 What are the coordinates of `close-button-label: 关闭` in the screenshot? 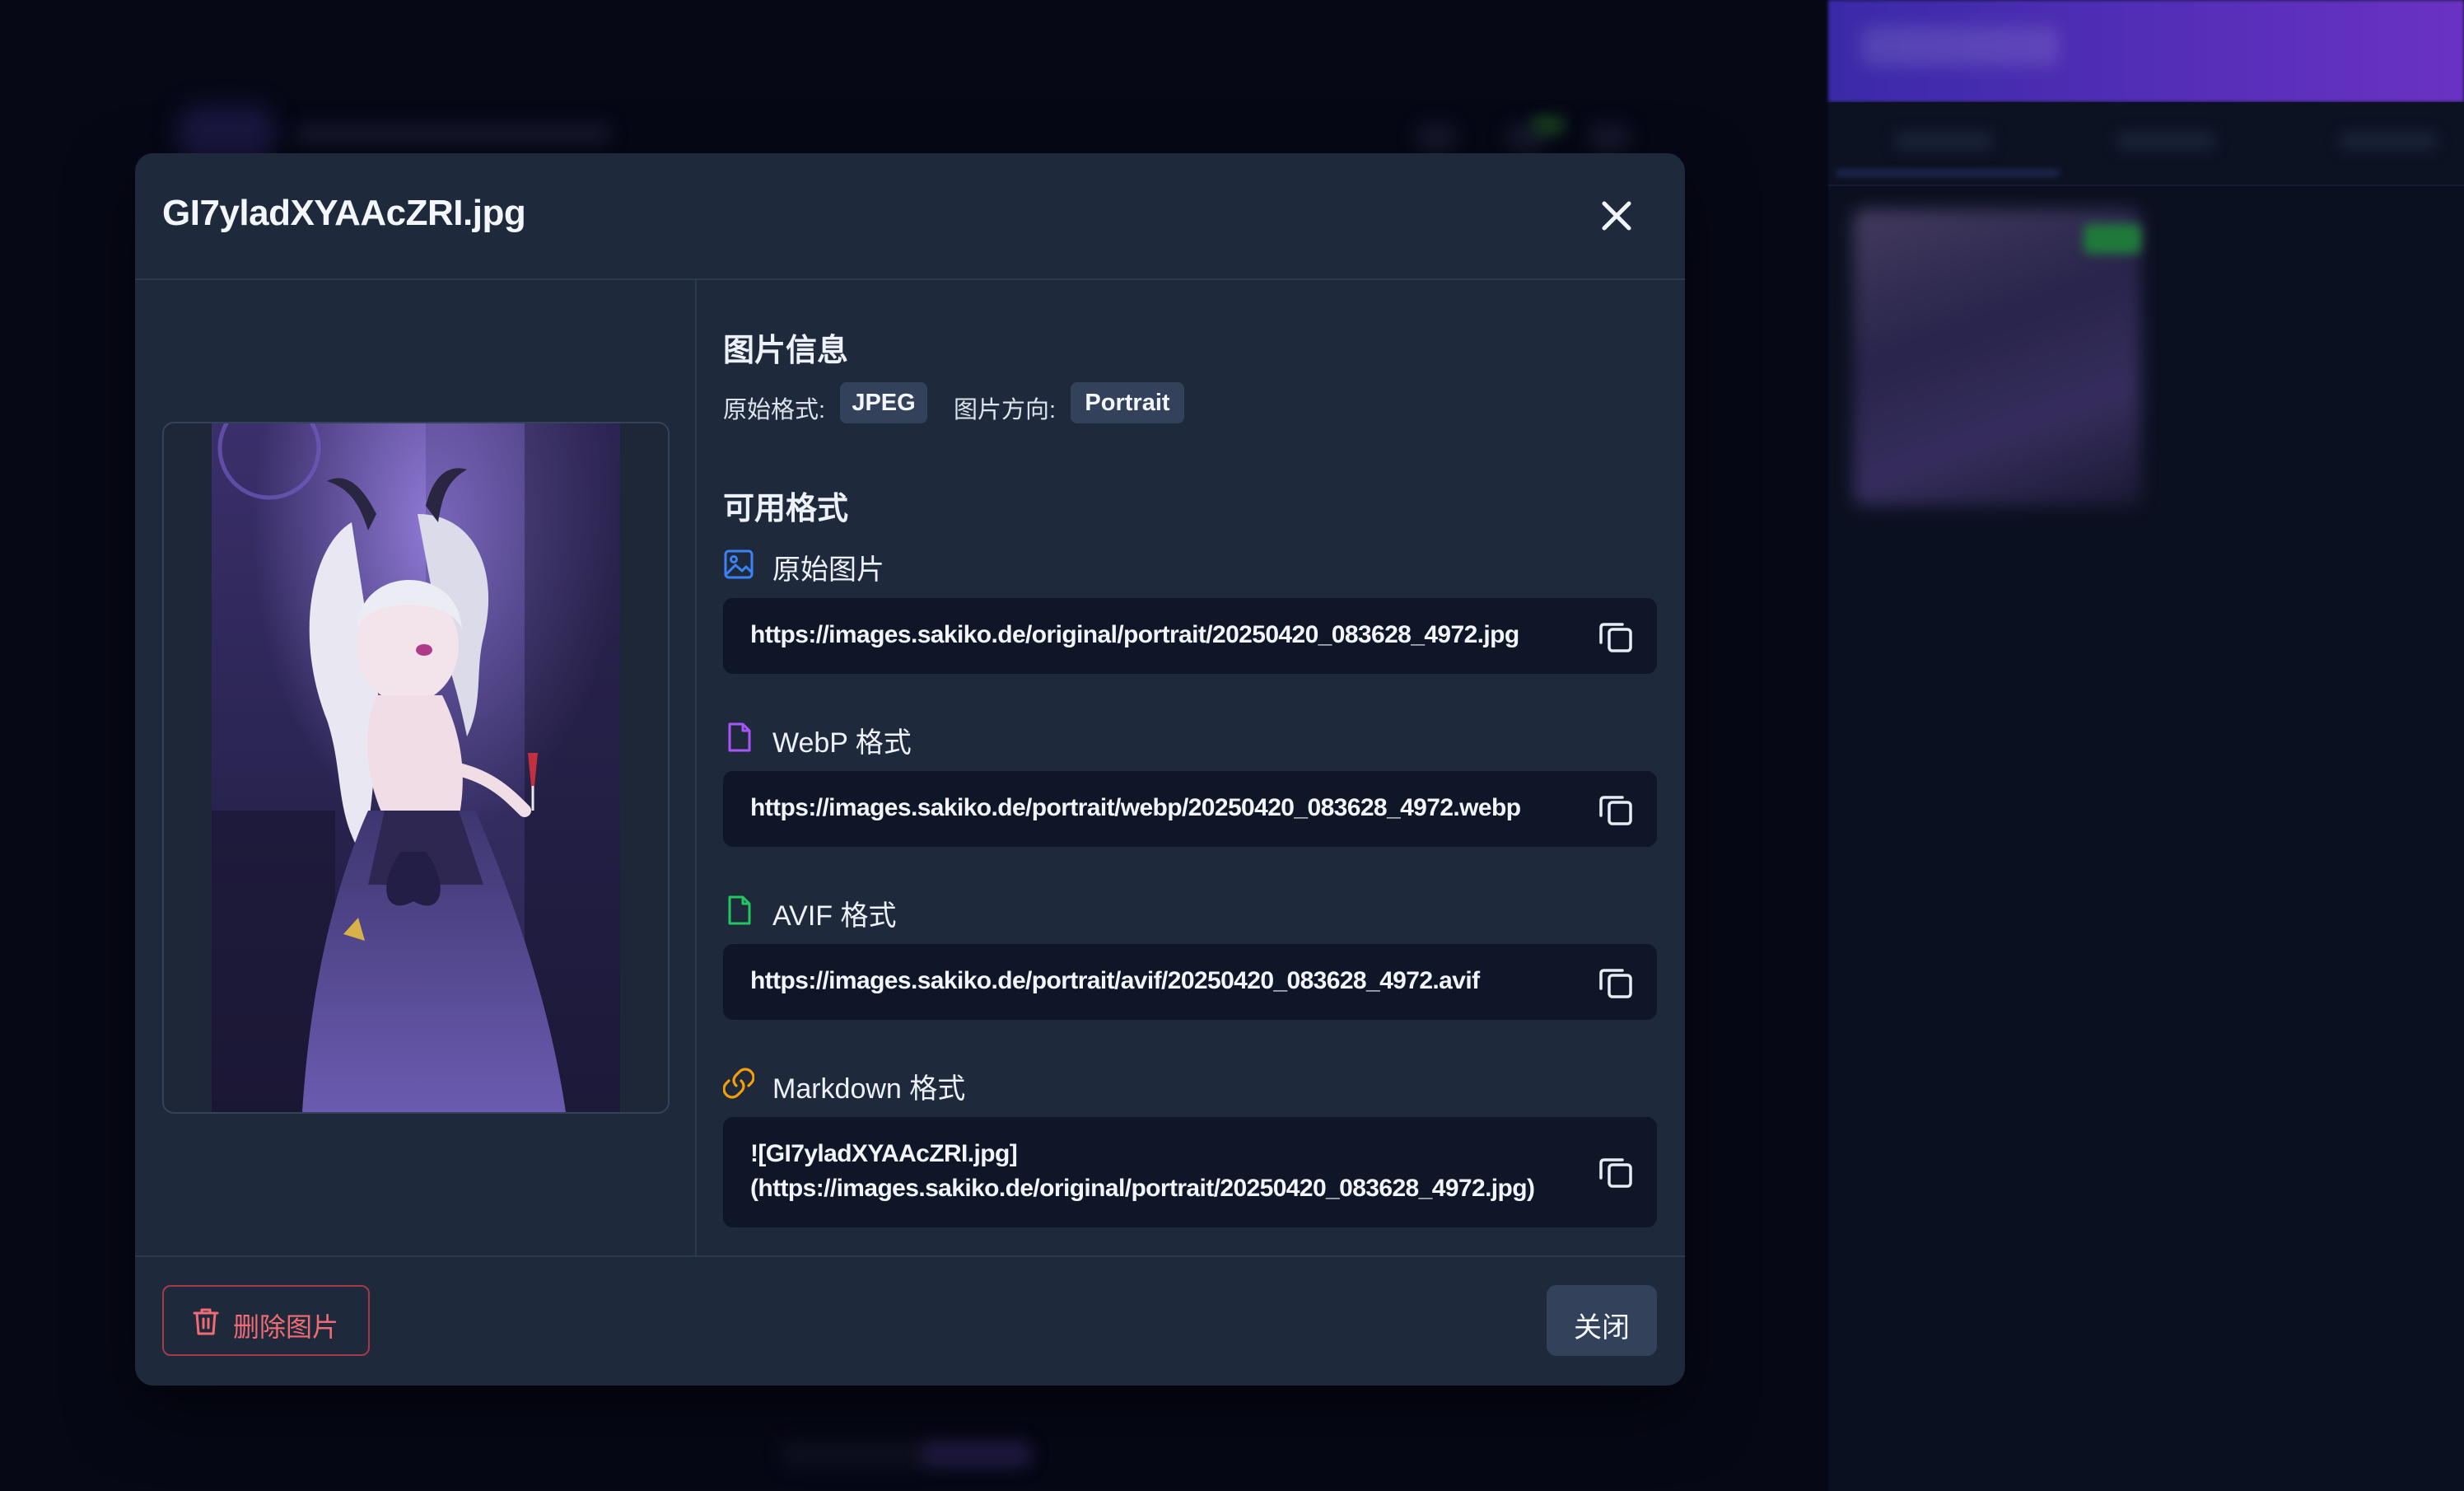 It's located at (1602, 1328).